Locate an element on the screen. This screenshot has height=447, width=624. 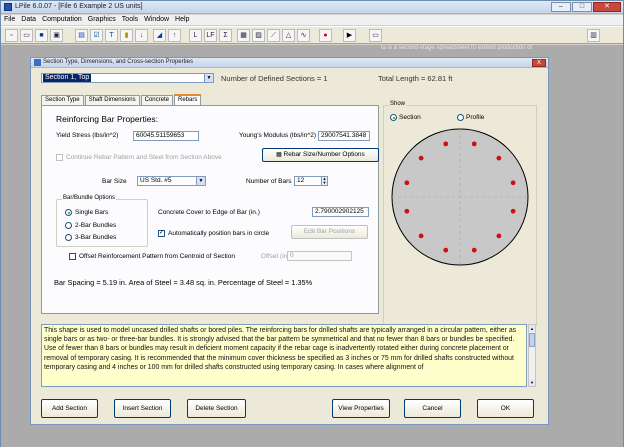
menu-window: Window is located at coordinates (156, 20).